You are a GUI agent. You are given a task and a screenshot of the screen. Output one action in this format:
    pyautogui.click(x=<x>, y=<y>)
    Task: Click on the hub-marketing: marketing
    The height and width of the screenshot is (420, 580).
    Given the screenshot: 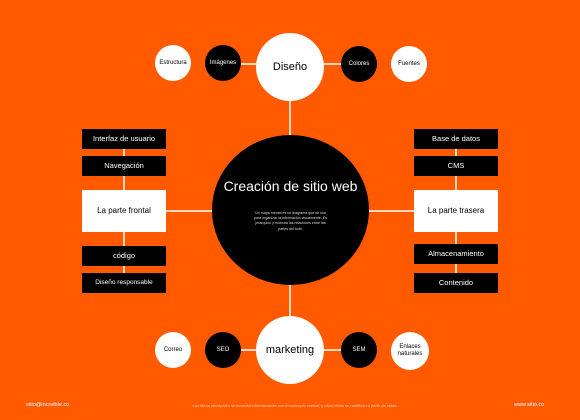 What is the action you would take?
    pyautogui.click(x=290, y=350)
    